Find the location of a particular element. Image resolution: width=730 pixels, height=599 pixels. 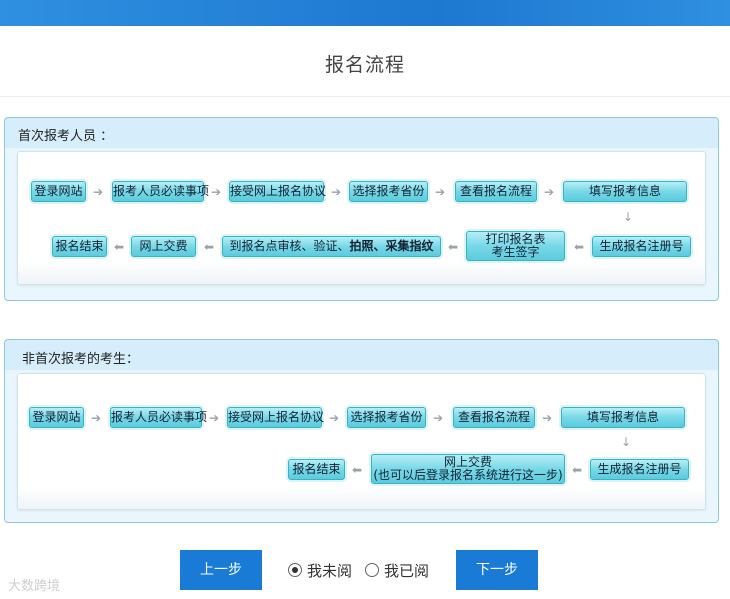

print-form-line1: 打印报名表 is located at coordinates (515, 239).